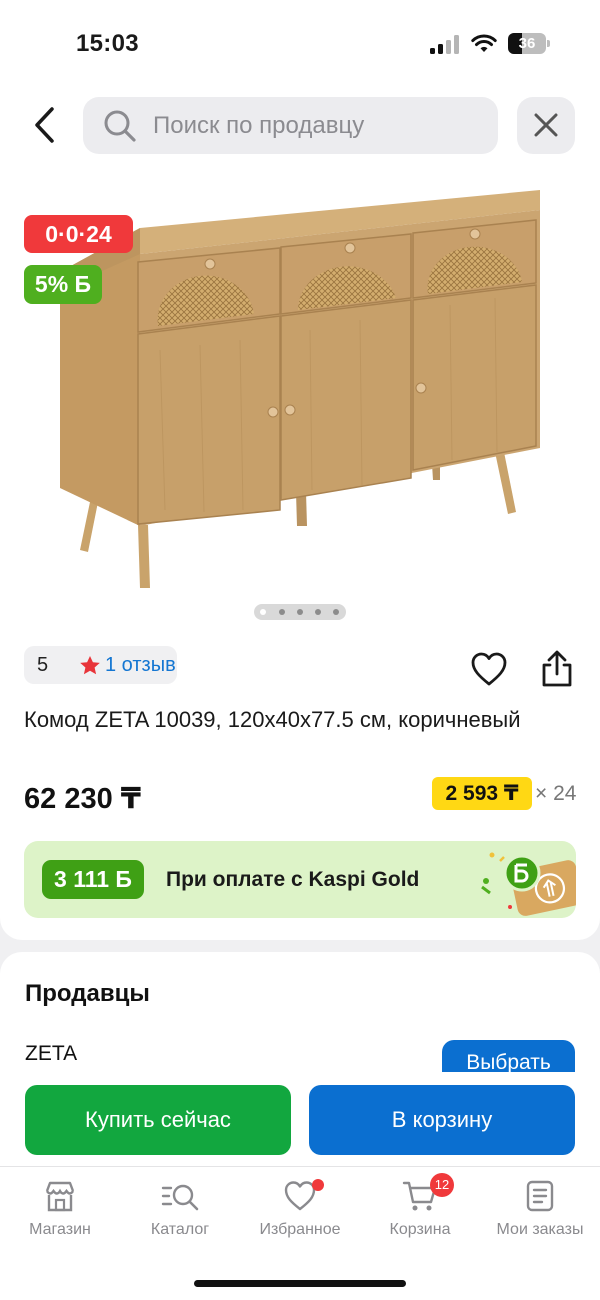  I want to click on installment-badge: 0·0·24, so click(78, 234).